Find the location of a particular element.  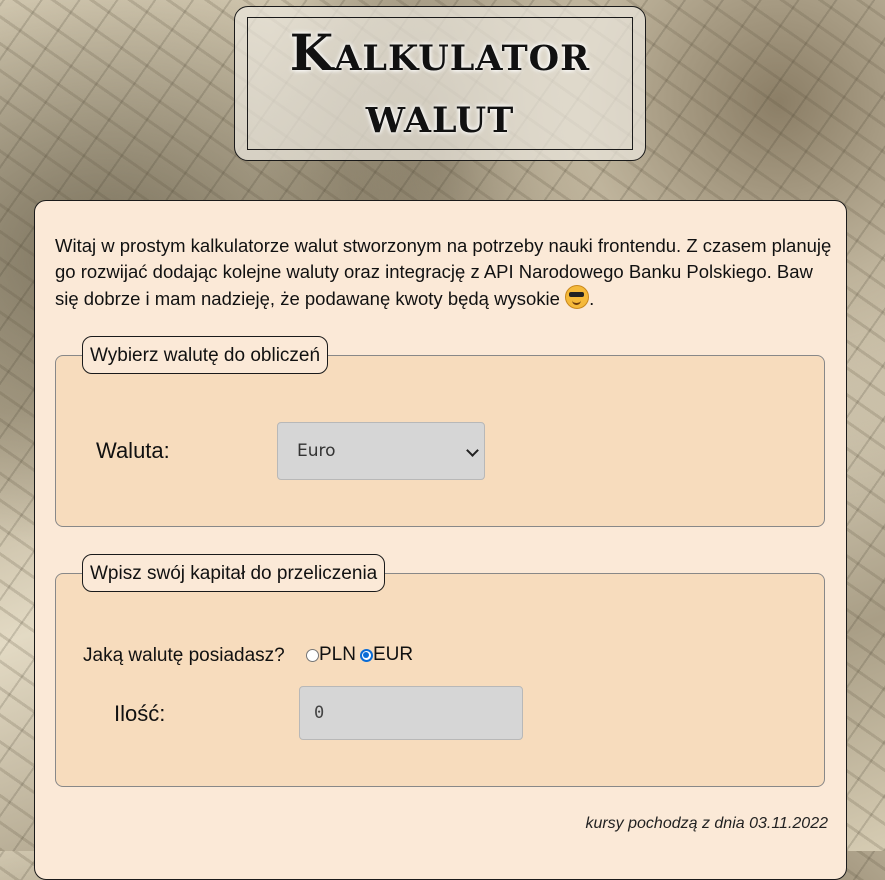

smiling-face-with-sunglasses-icon is located at coordinates (577, 297).